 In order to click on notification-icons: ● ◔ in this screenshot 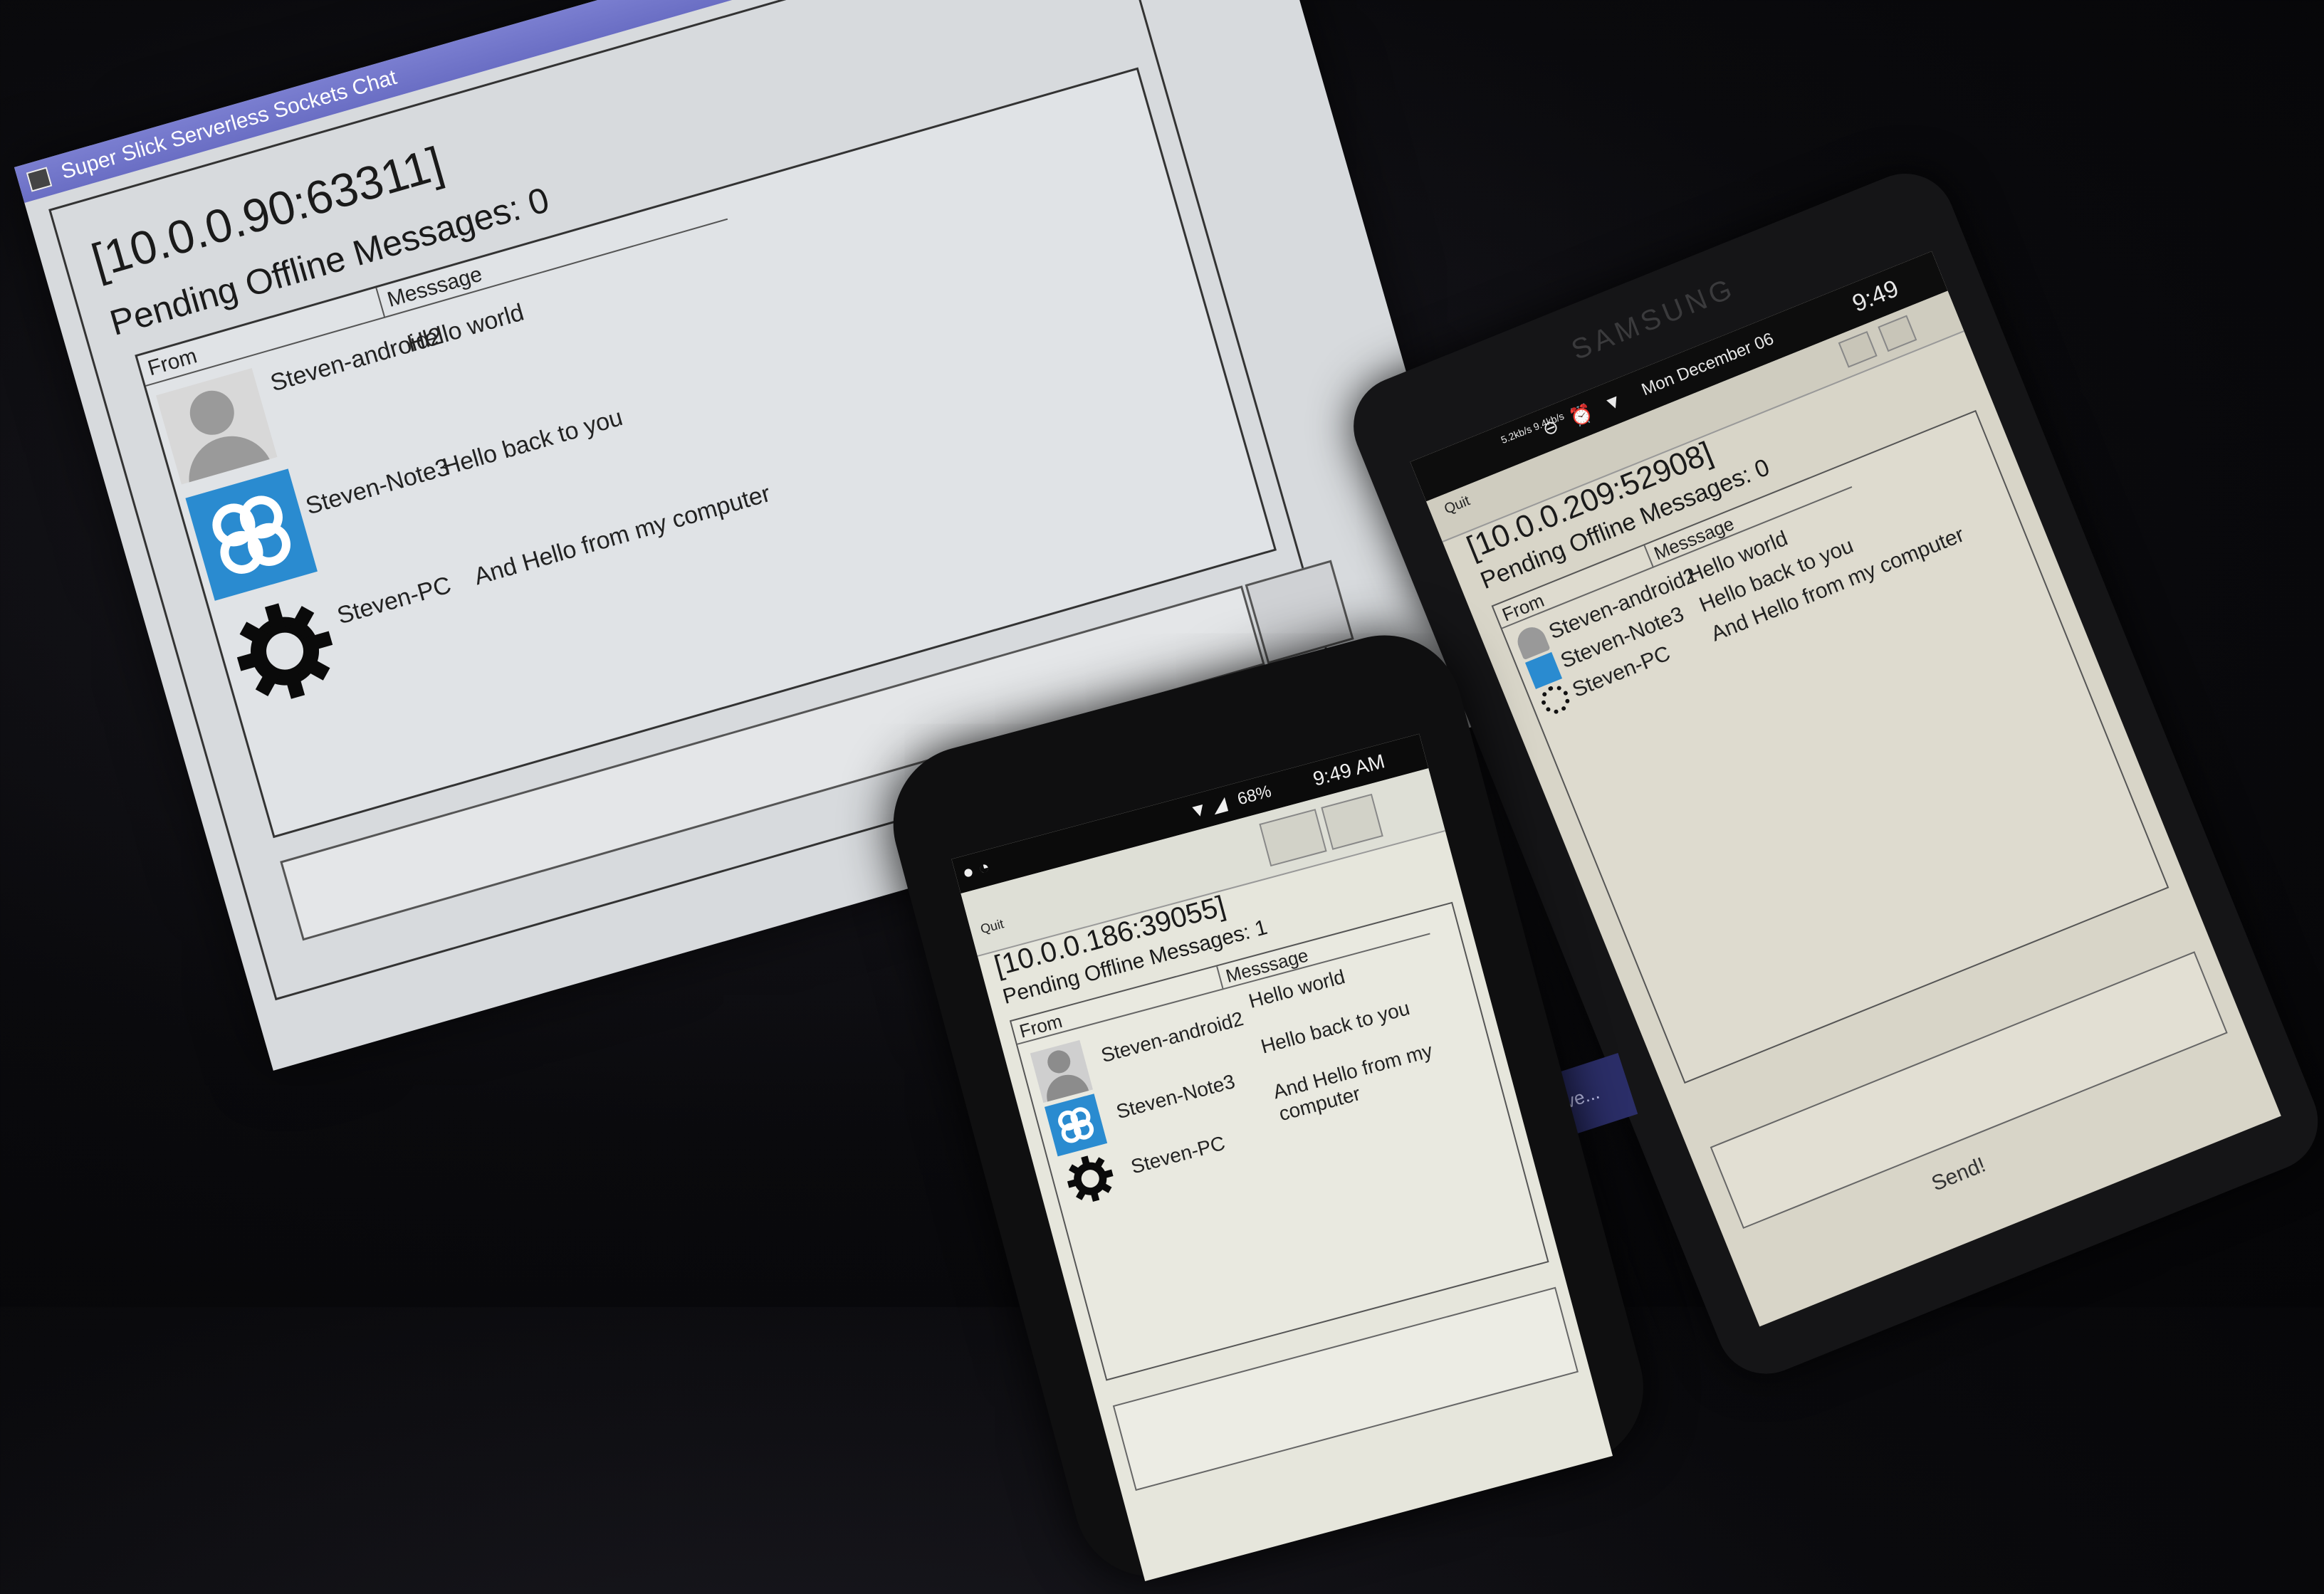, I will do `click(976, 869)`.